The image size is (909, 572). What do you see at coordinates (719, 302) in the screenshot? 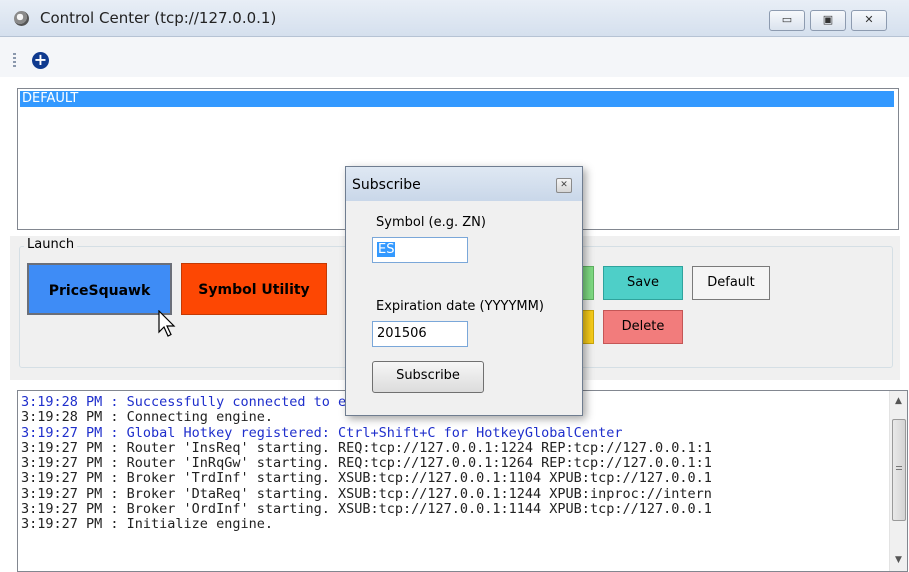
I see `workspace-group: ce` at bounding box center [719, 302].